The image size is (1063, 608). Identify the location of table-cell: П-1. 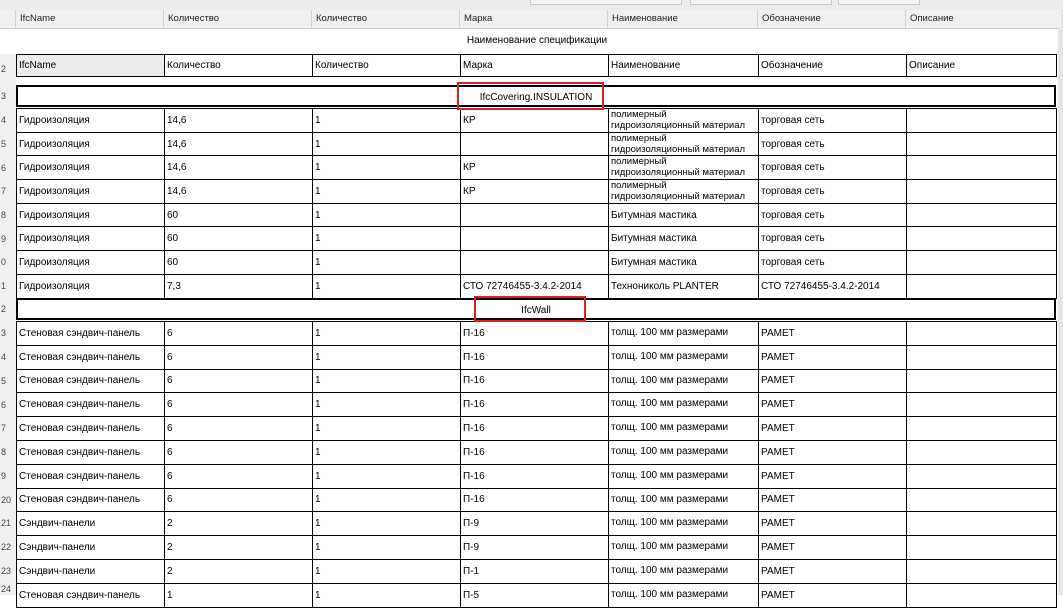
(534, 571).